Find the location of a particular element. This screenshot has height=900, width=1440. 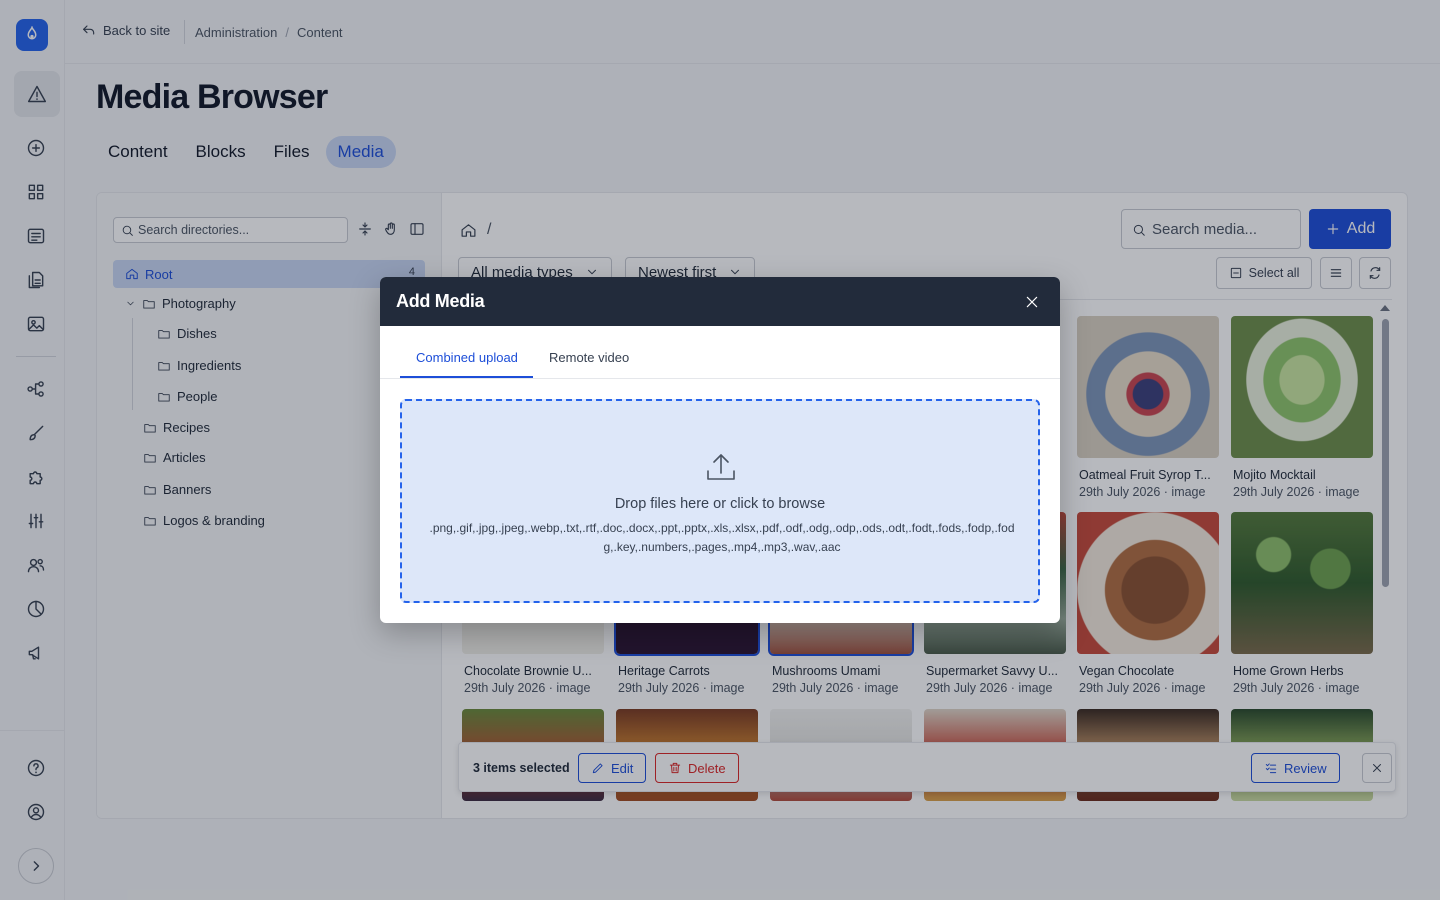

close-icon is located at coordinates (1032, 302).